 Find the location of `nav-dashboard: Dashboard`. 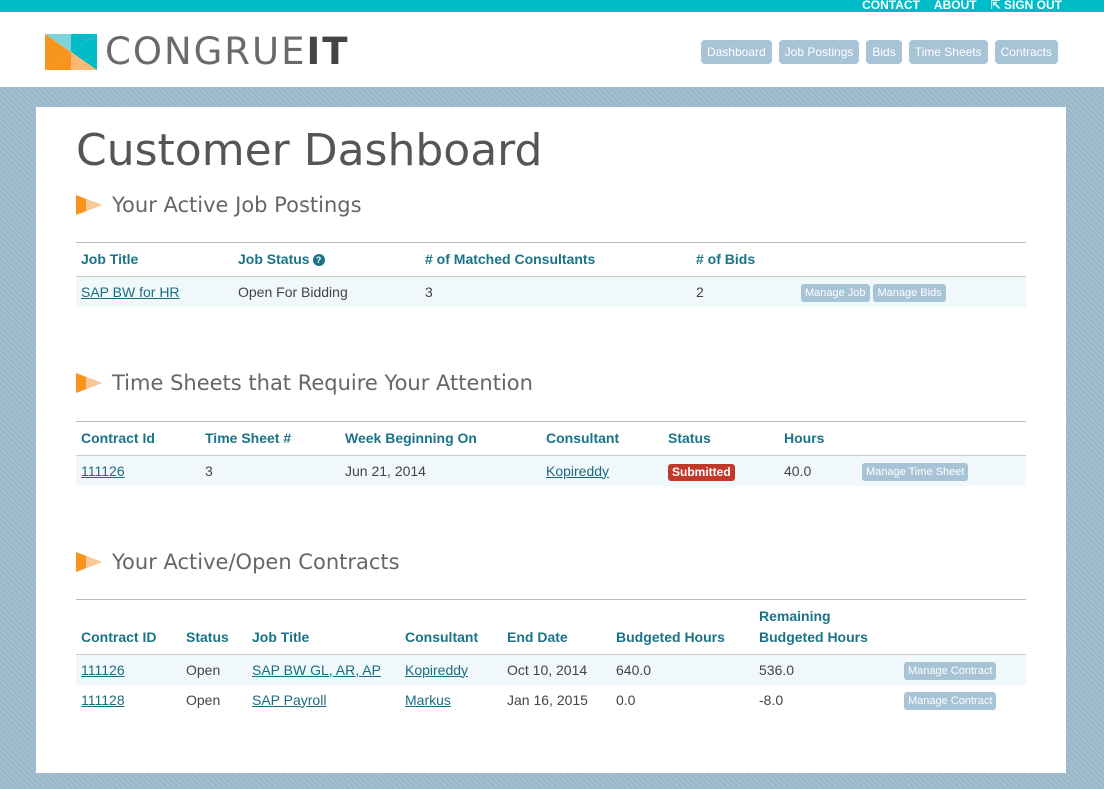

nav-dashboard: Dashboard is located at coordinates (736, 52).